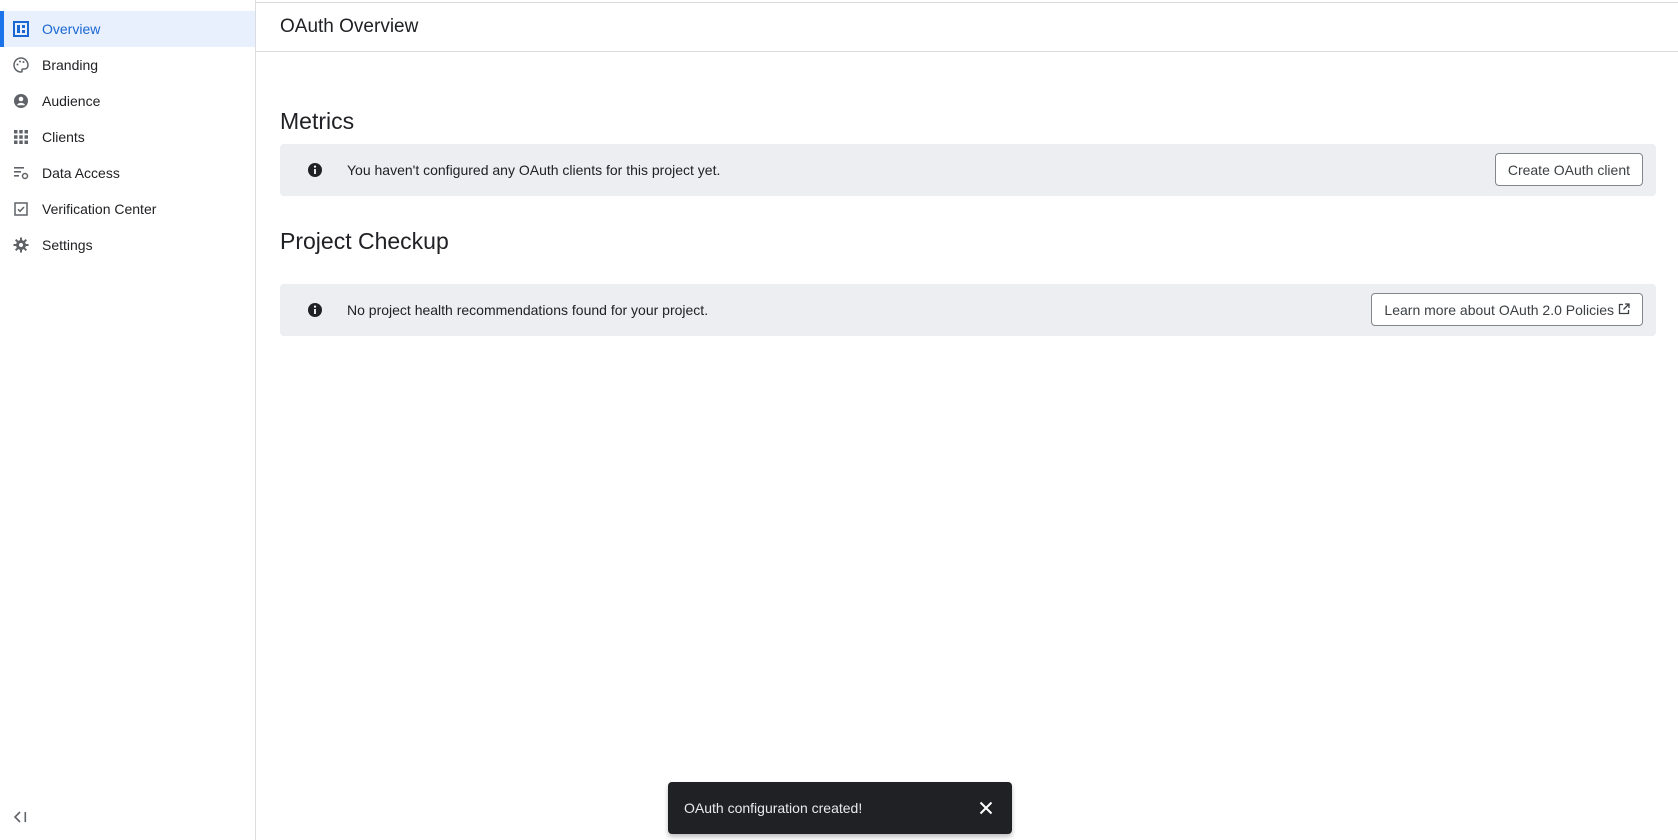 This screenshot has width=1678, height=840. I want to click on create-oauth-client-label: Create OAuth client, so click(1568, 169).